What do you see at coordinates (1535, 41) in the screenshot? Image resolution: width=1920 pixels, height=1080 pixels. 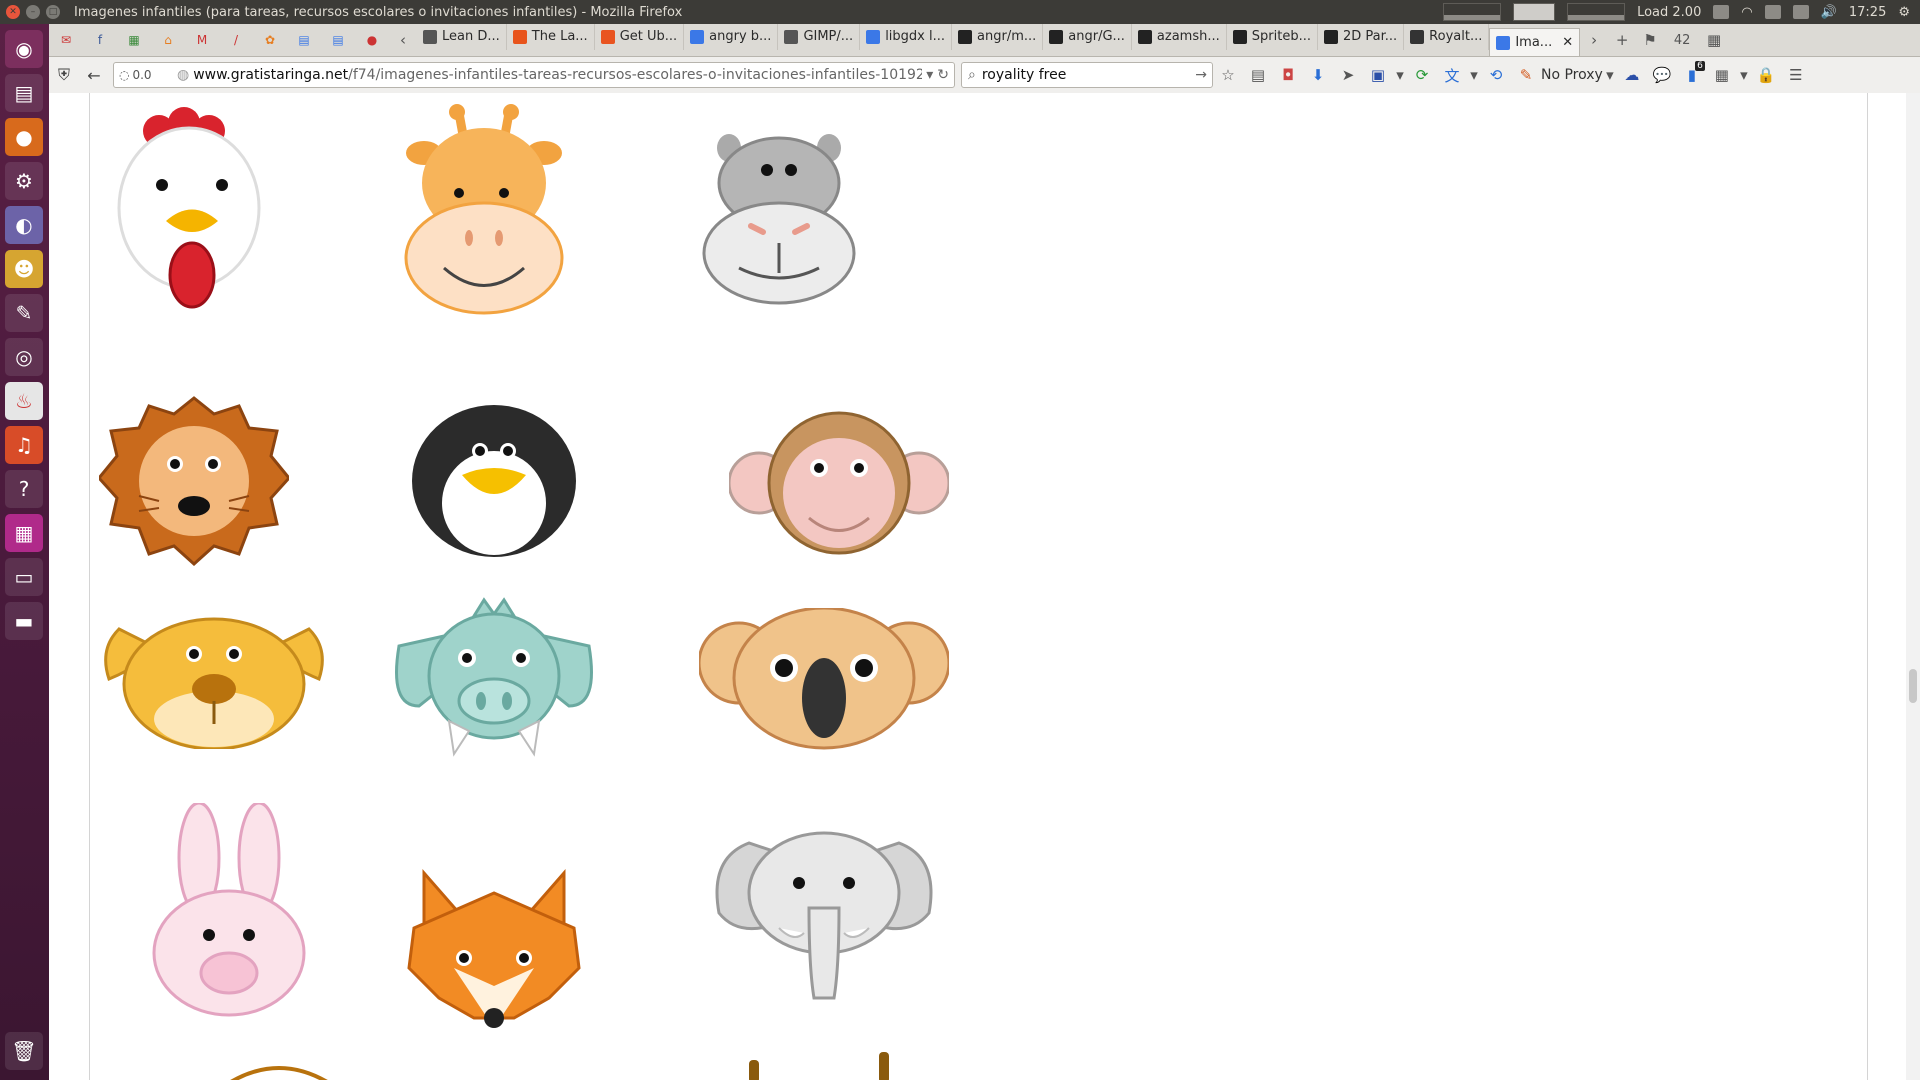 I see `tab-12: Ima... ✕` at bounding box center [1535, 41].